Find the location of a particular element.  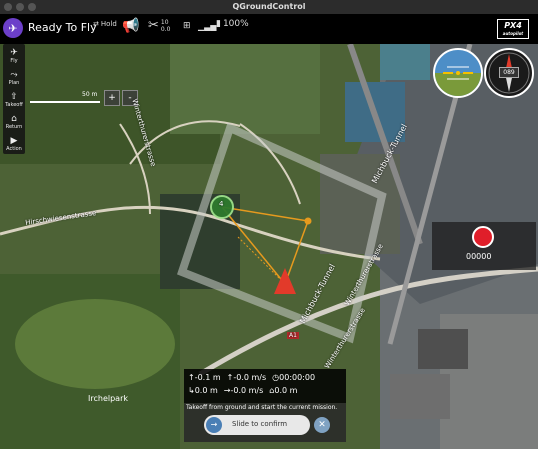

tool-label: Takeoff is located at coordinates (14, 105).